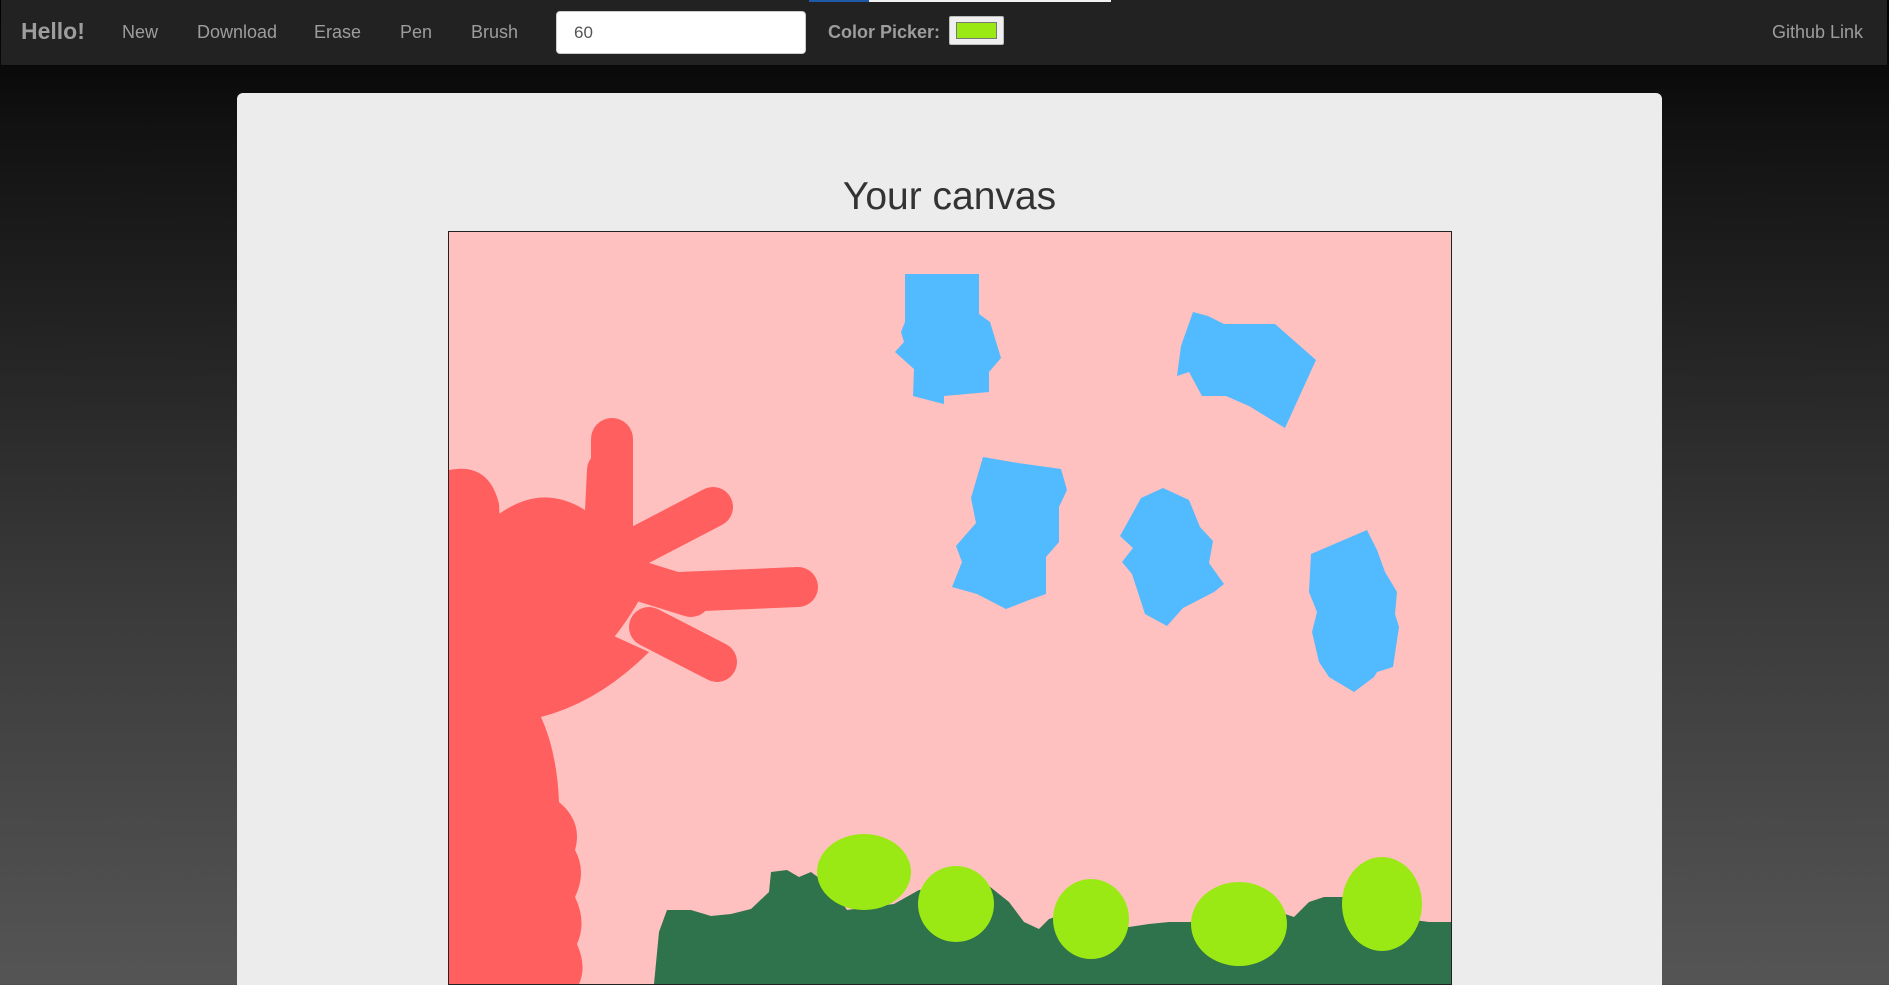 This screenshot has height=985, width=1889. I want to click on new-link: New, so click(140, 32).